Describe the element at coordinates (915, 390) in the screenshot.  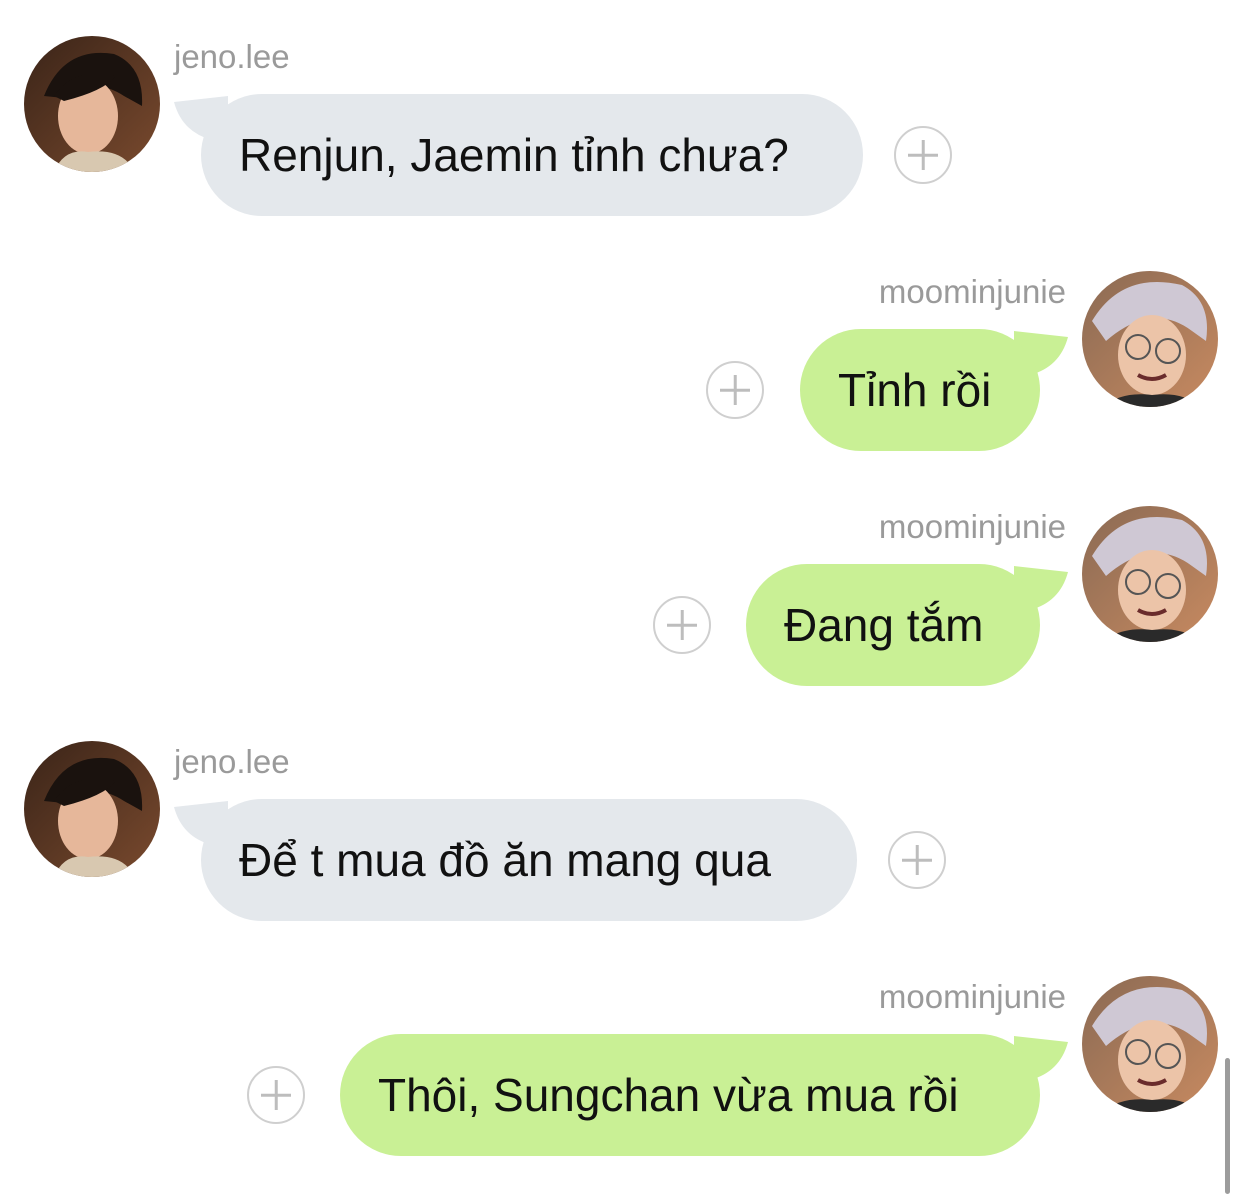
I see `message-text: Tỉnh rồi` at that location.